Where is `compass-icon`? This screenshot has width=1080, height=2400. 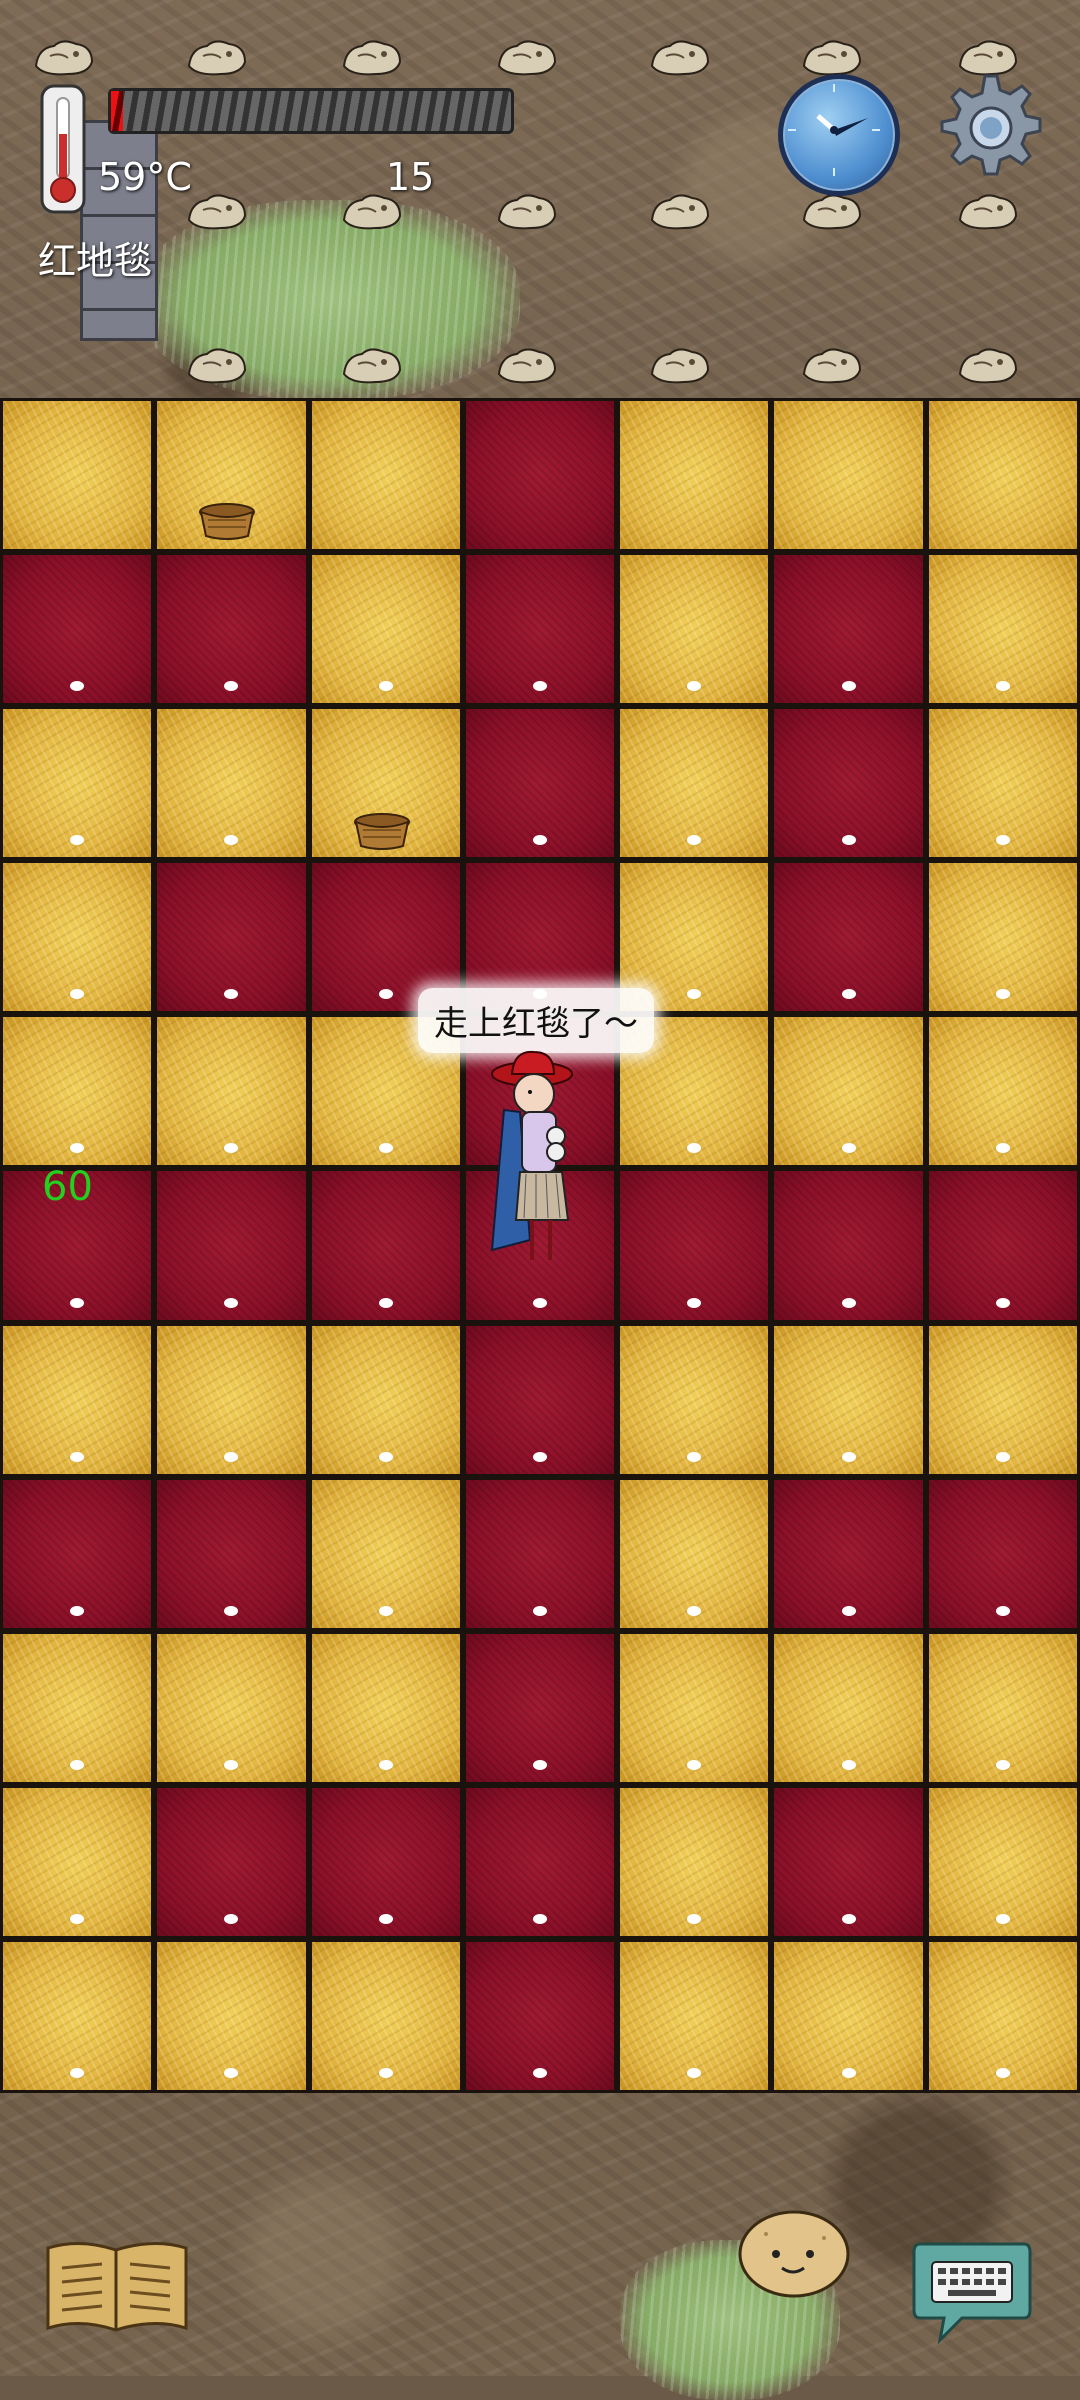 compass-icon is located at coordinates (839, 135).